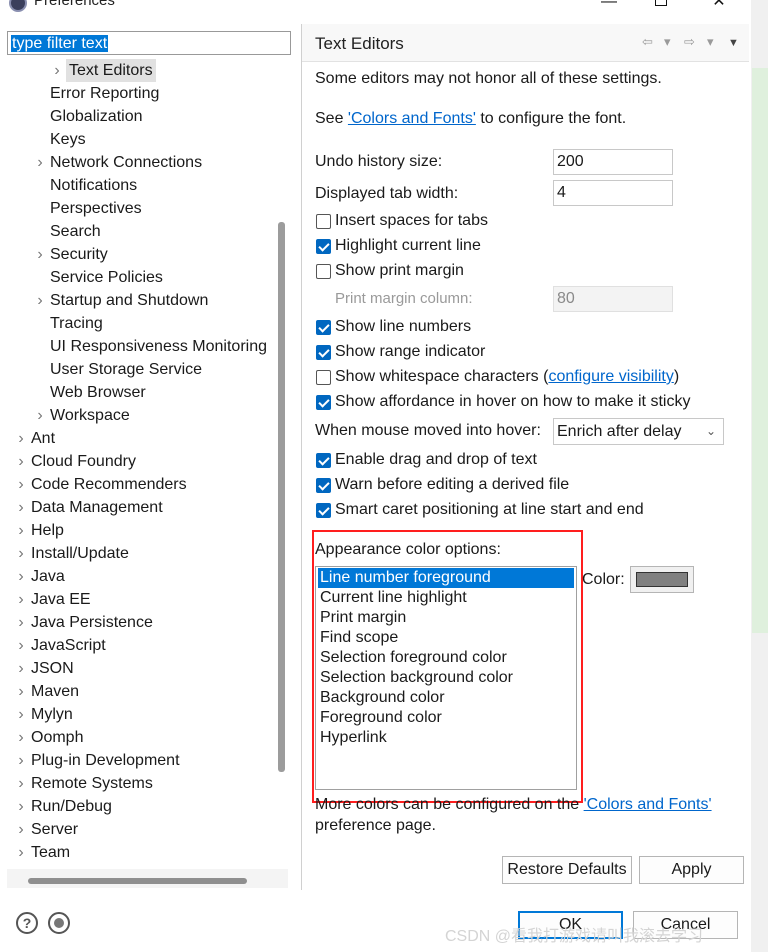 The image size is (768, 952). I want to click on tree-item-label: Java Persistence, so click(92, 622).